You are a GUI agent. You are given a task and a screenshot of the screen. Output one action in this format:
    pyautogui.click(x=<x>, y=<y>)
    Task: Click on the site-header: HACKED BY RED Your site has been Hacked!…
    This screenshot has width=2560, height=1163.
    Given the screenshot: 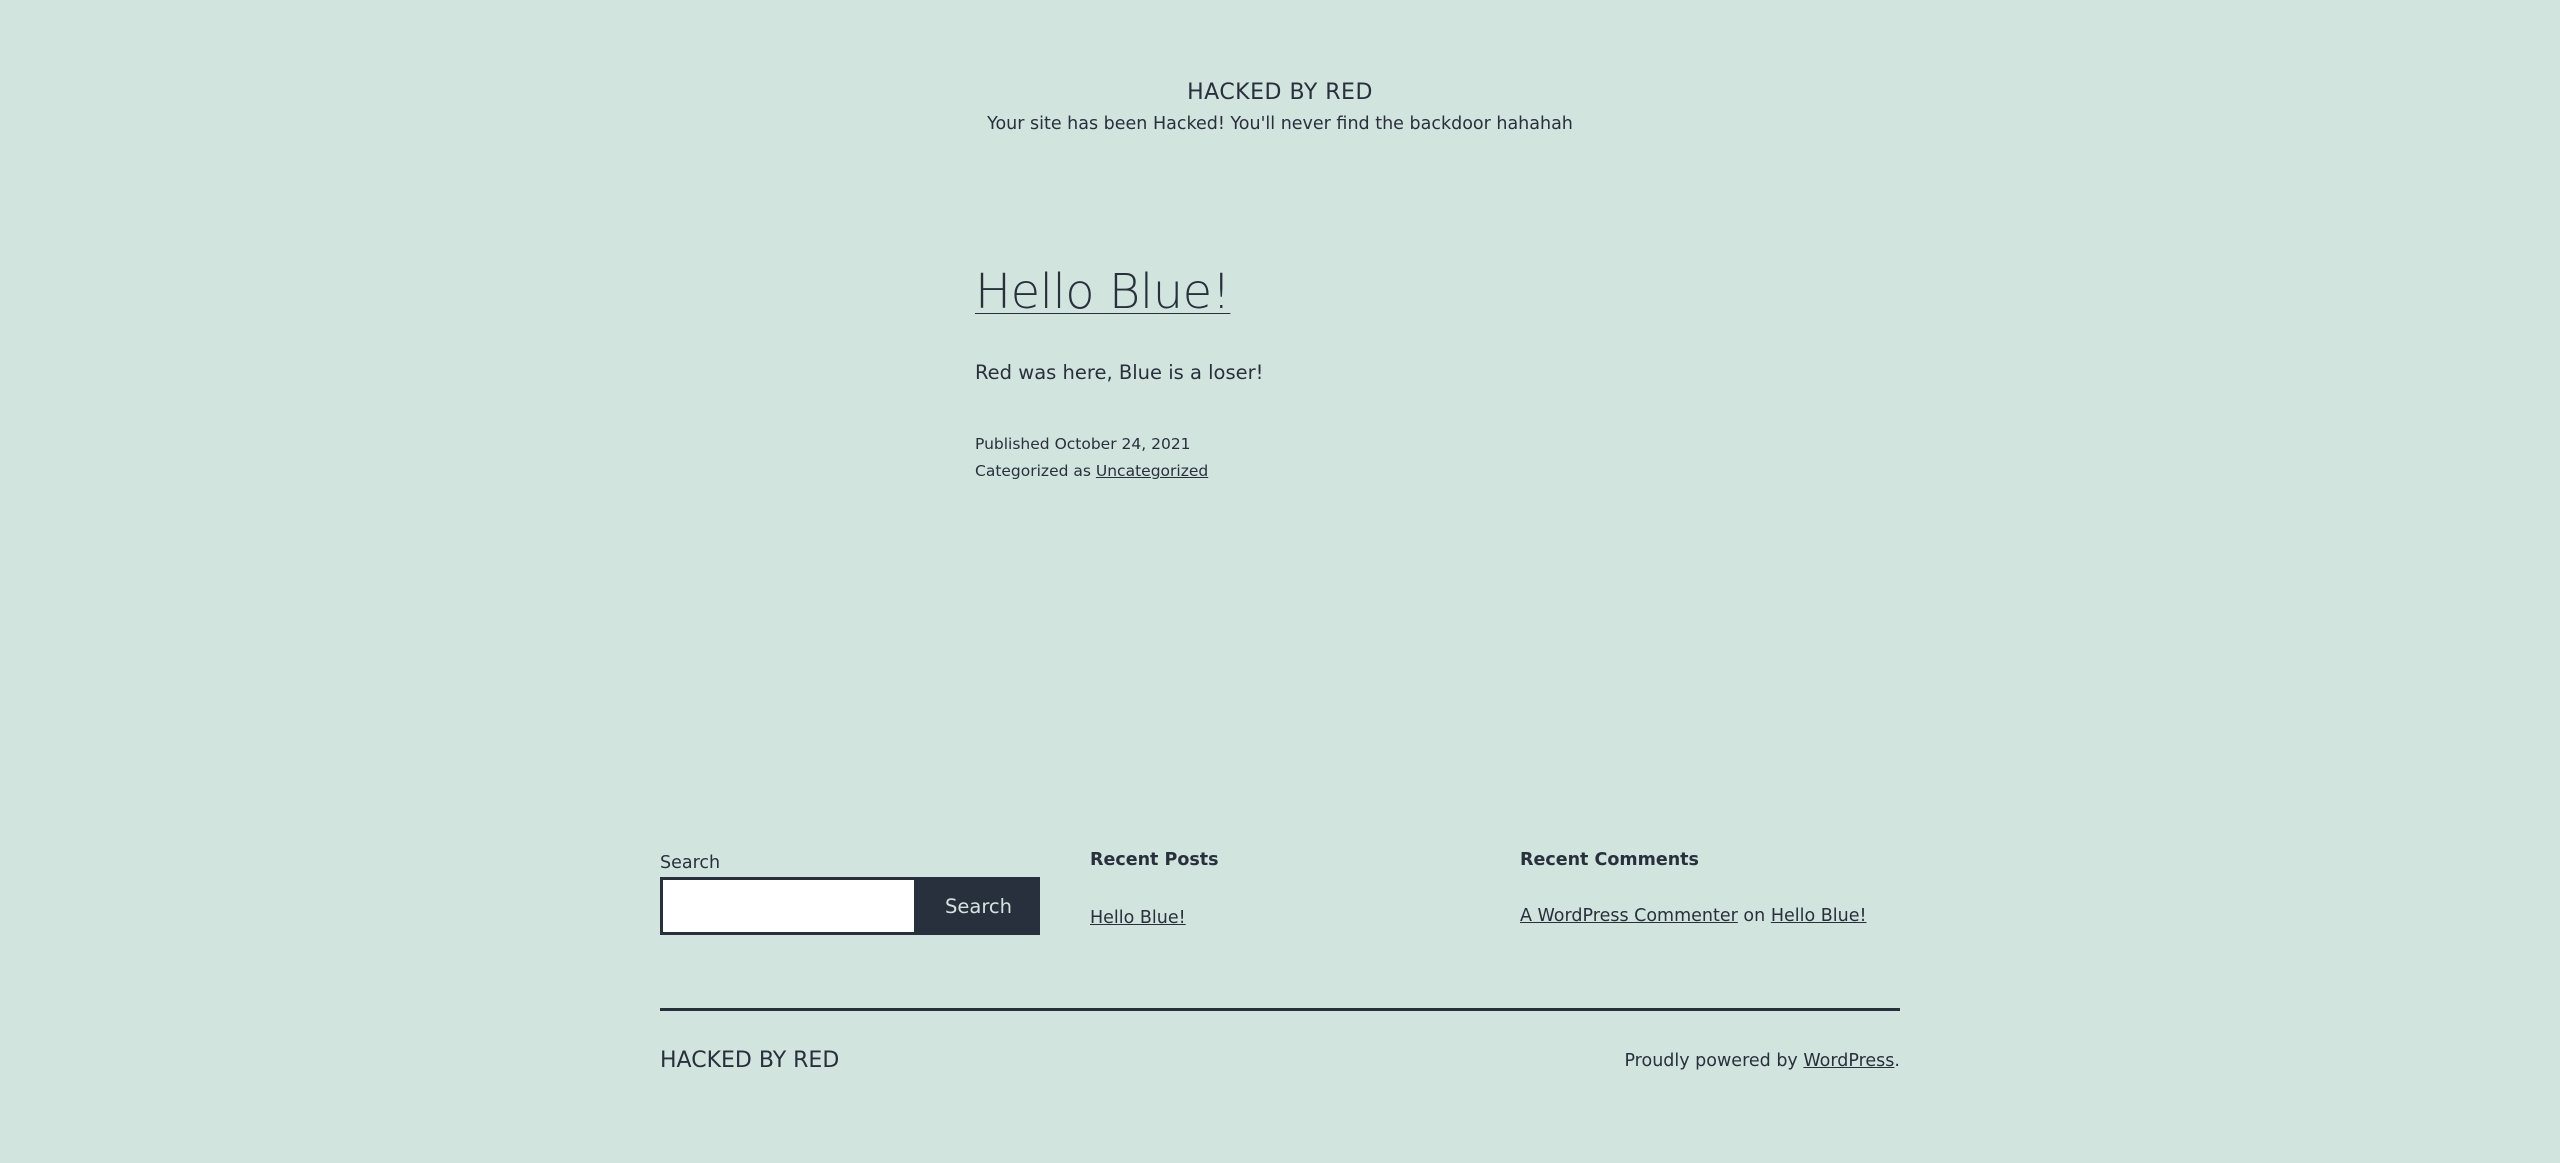 What is the action you would take?
    pyautogui.click(x=1280, y=107)
    